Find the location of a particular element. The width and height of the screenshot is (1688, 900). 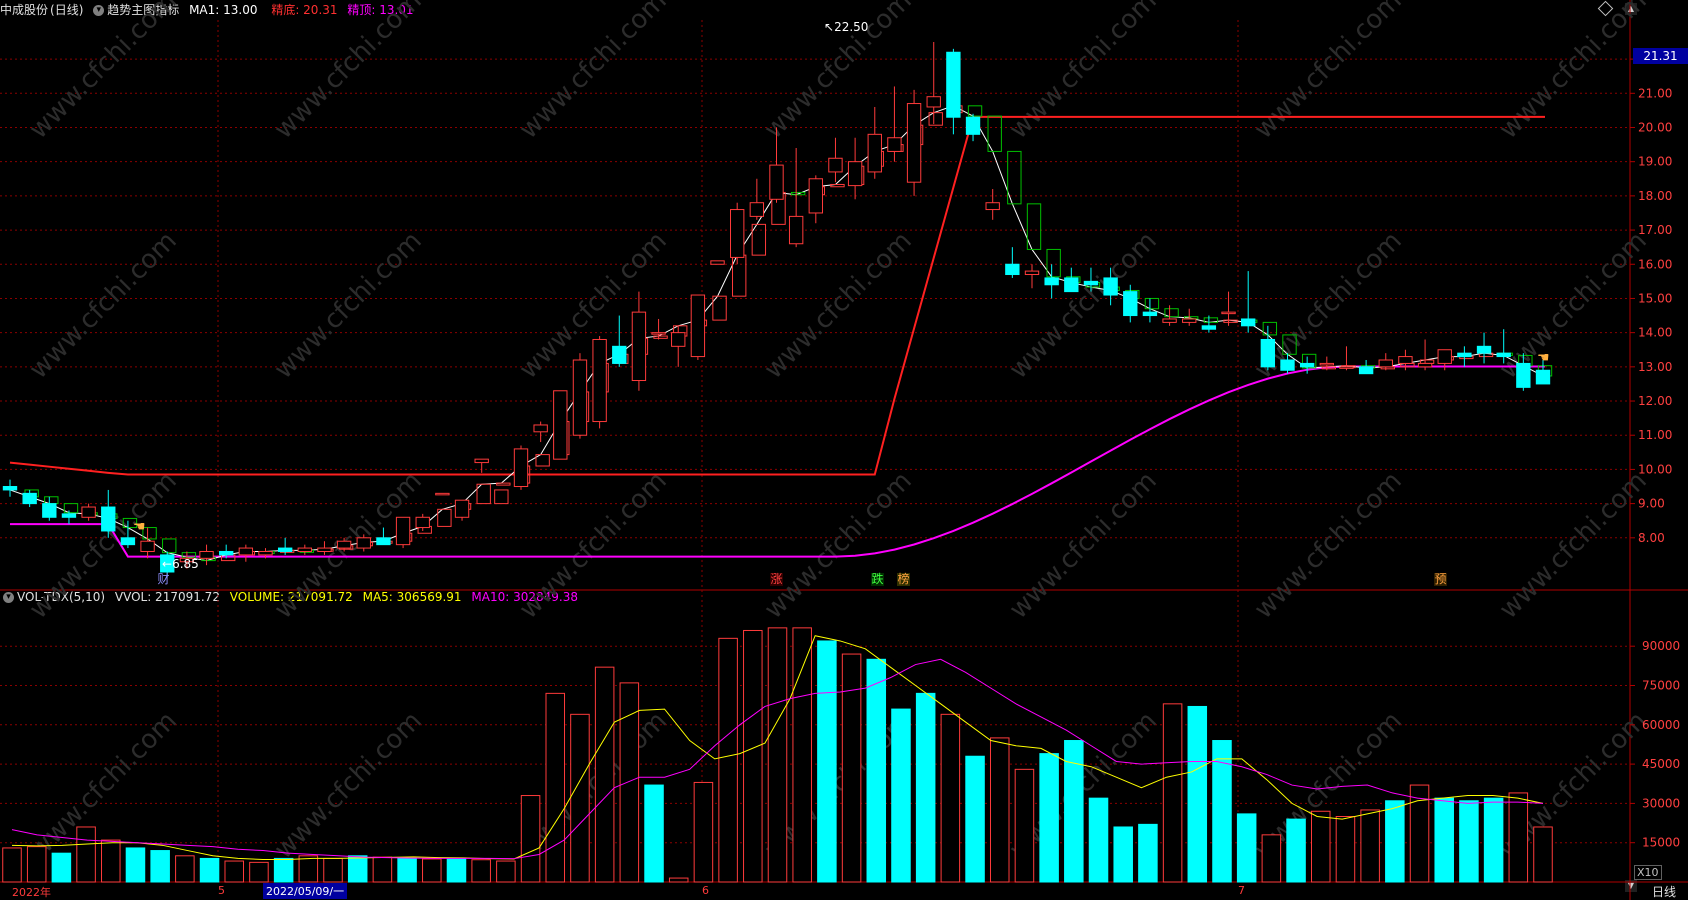

high-value: 22.50 is located at coordinates (851, 27).